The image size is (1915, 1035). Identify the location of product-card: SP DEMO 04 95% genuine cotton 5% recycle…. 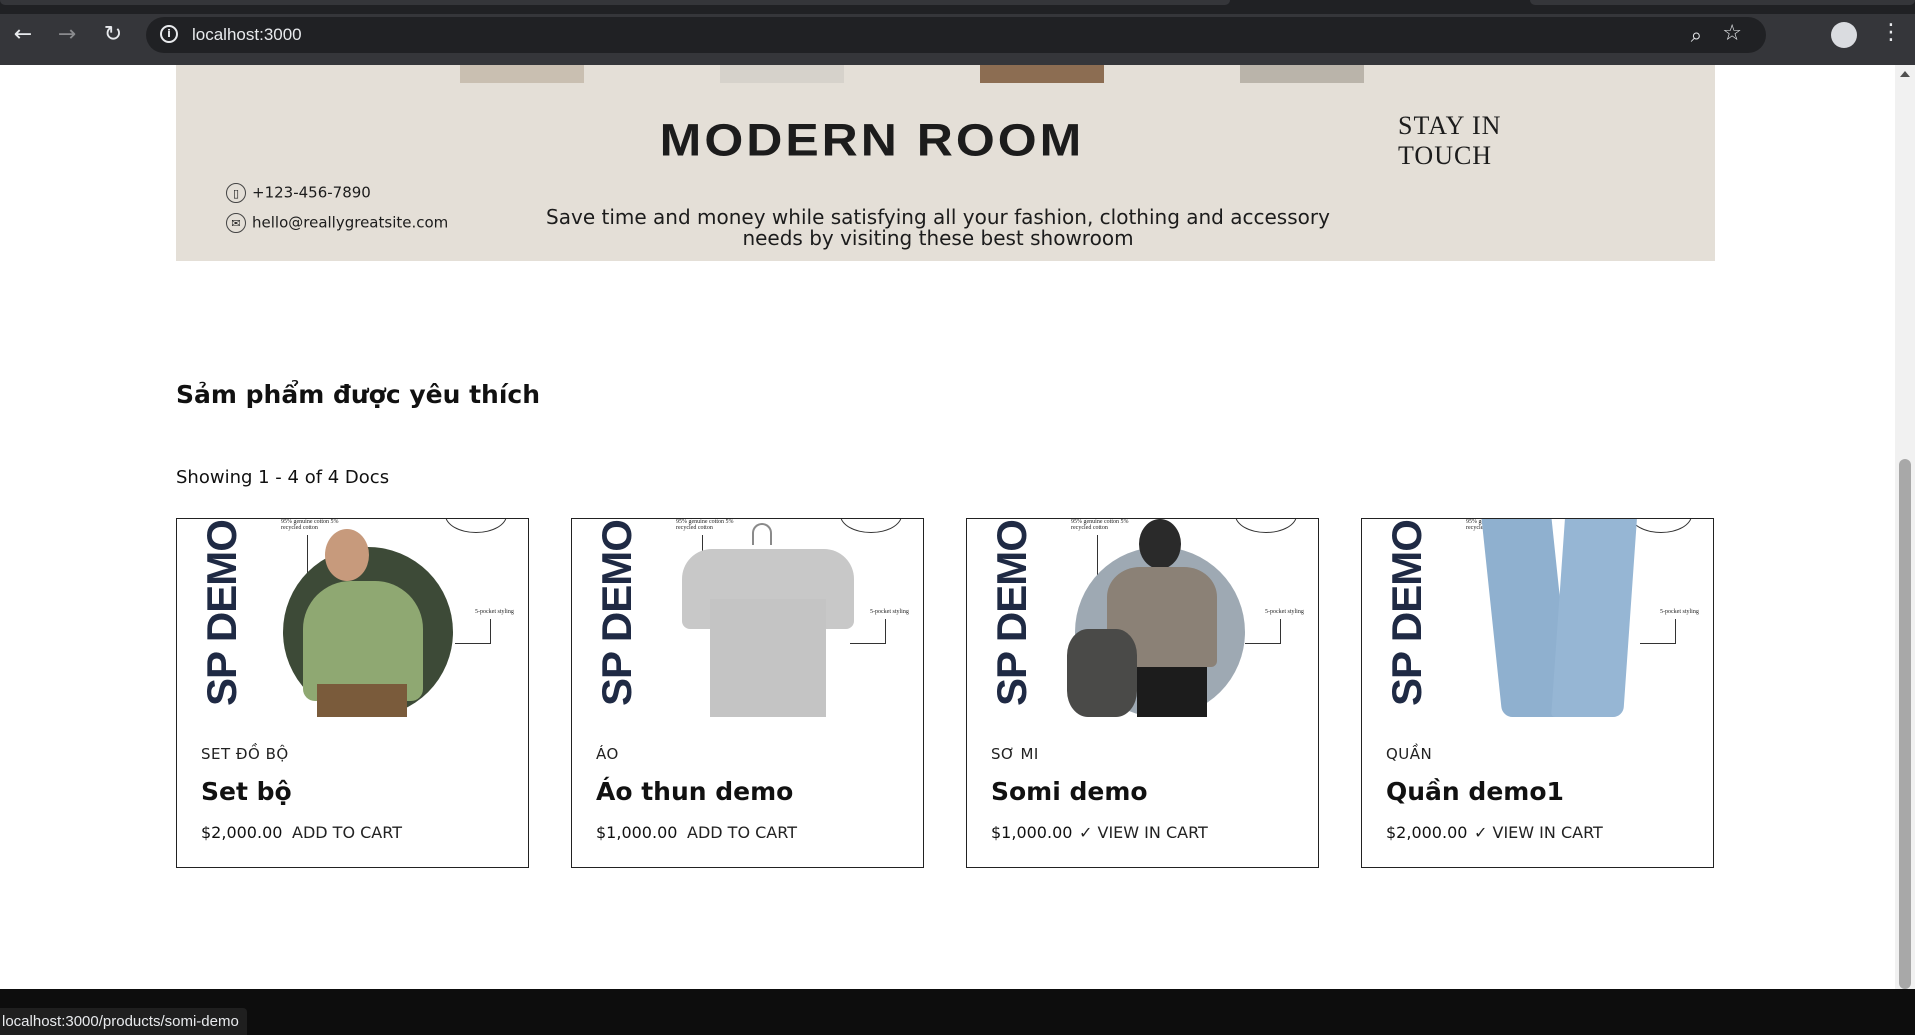
(747, 693).